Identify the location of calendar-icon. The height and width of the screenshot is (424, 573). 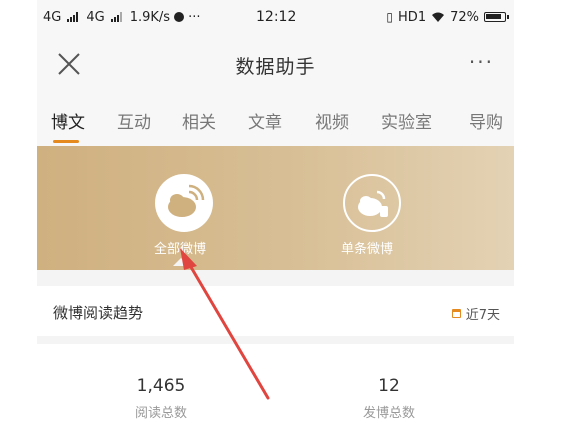
(456, 313).